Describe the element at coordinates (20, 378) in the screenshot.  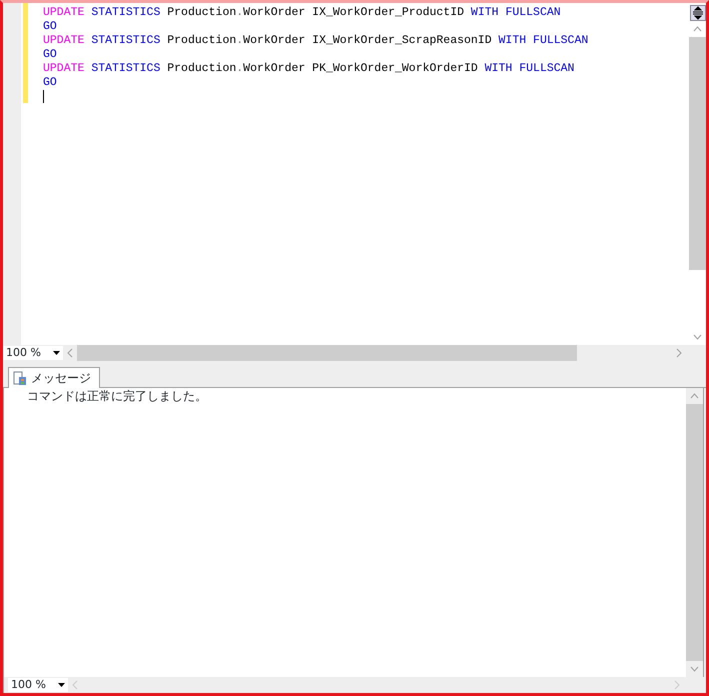
I see `document-icon` at that location.